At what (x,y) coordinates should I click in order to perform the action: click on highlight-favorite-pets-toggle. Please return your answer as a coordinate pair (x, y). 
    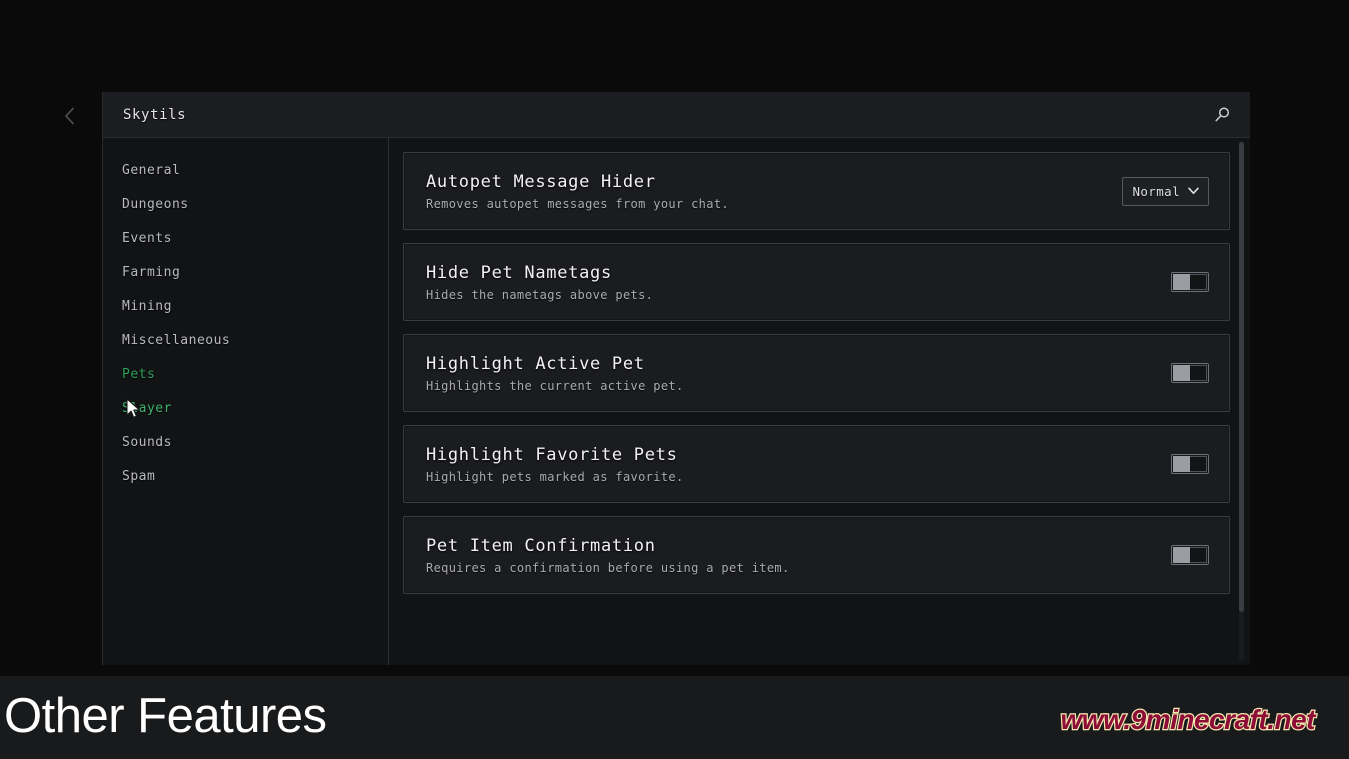
    Looking at the image, I should click on (1190, 464).